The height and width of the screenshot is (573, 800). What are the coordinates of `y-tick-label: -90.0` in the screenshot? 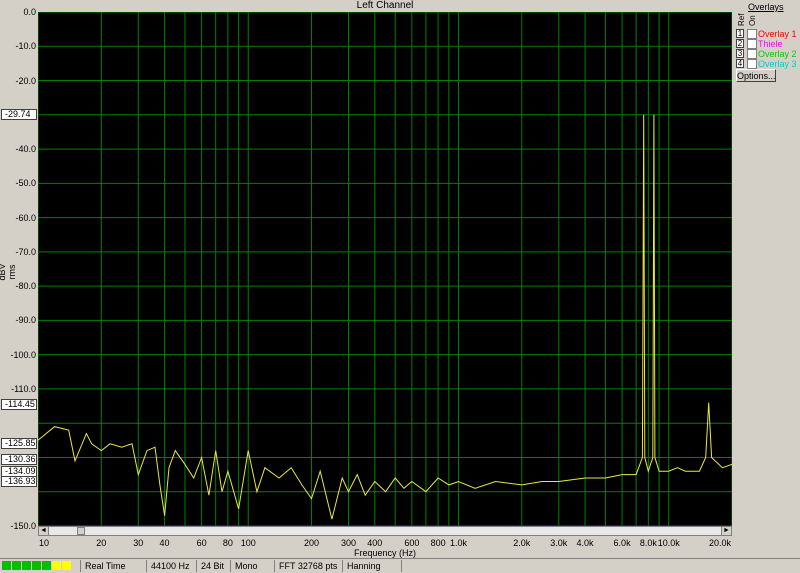 It's located at (25, 320).